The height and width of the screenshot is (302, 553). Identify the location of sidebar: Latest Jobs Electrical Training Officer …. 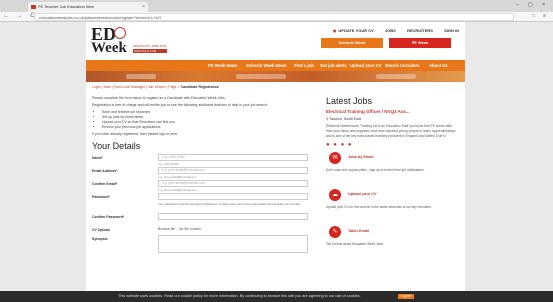
(392, 177).